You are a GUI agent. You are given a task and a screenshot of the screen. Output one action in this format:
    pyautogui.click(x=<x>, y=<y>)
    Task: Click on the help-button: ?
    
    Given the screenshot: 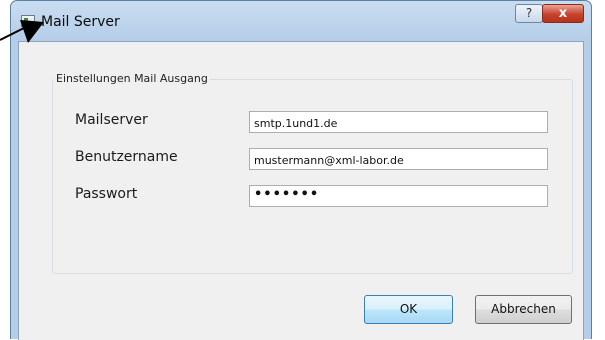 What is the action you would take?
    pyautogui.click(x=529, y=13)
    